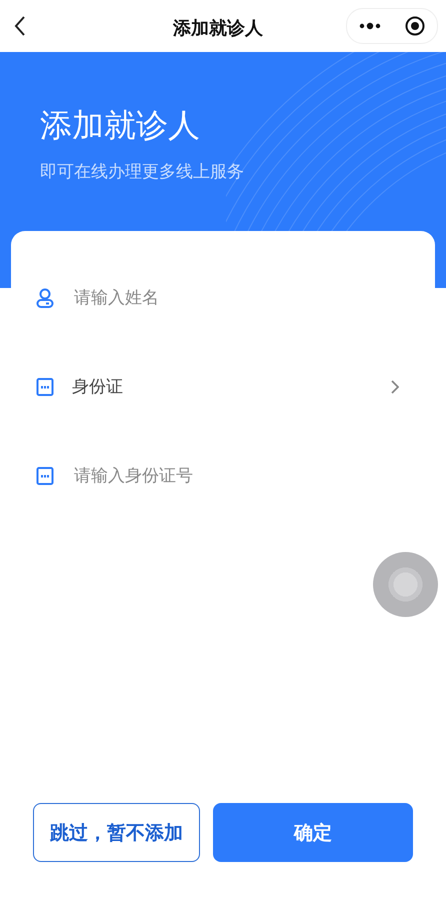 The image size is (446, 902). Describe the element at coordinates (222, 386) in the screenshot. I see `id-type-select: 身份证` at that location.